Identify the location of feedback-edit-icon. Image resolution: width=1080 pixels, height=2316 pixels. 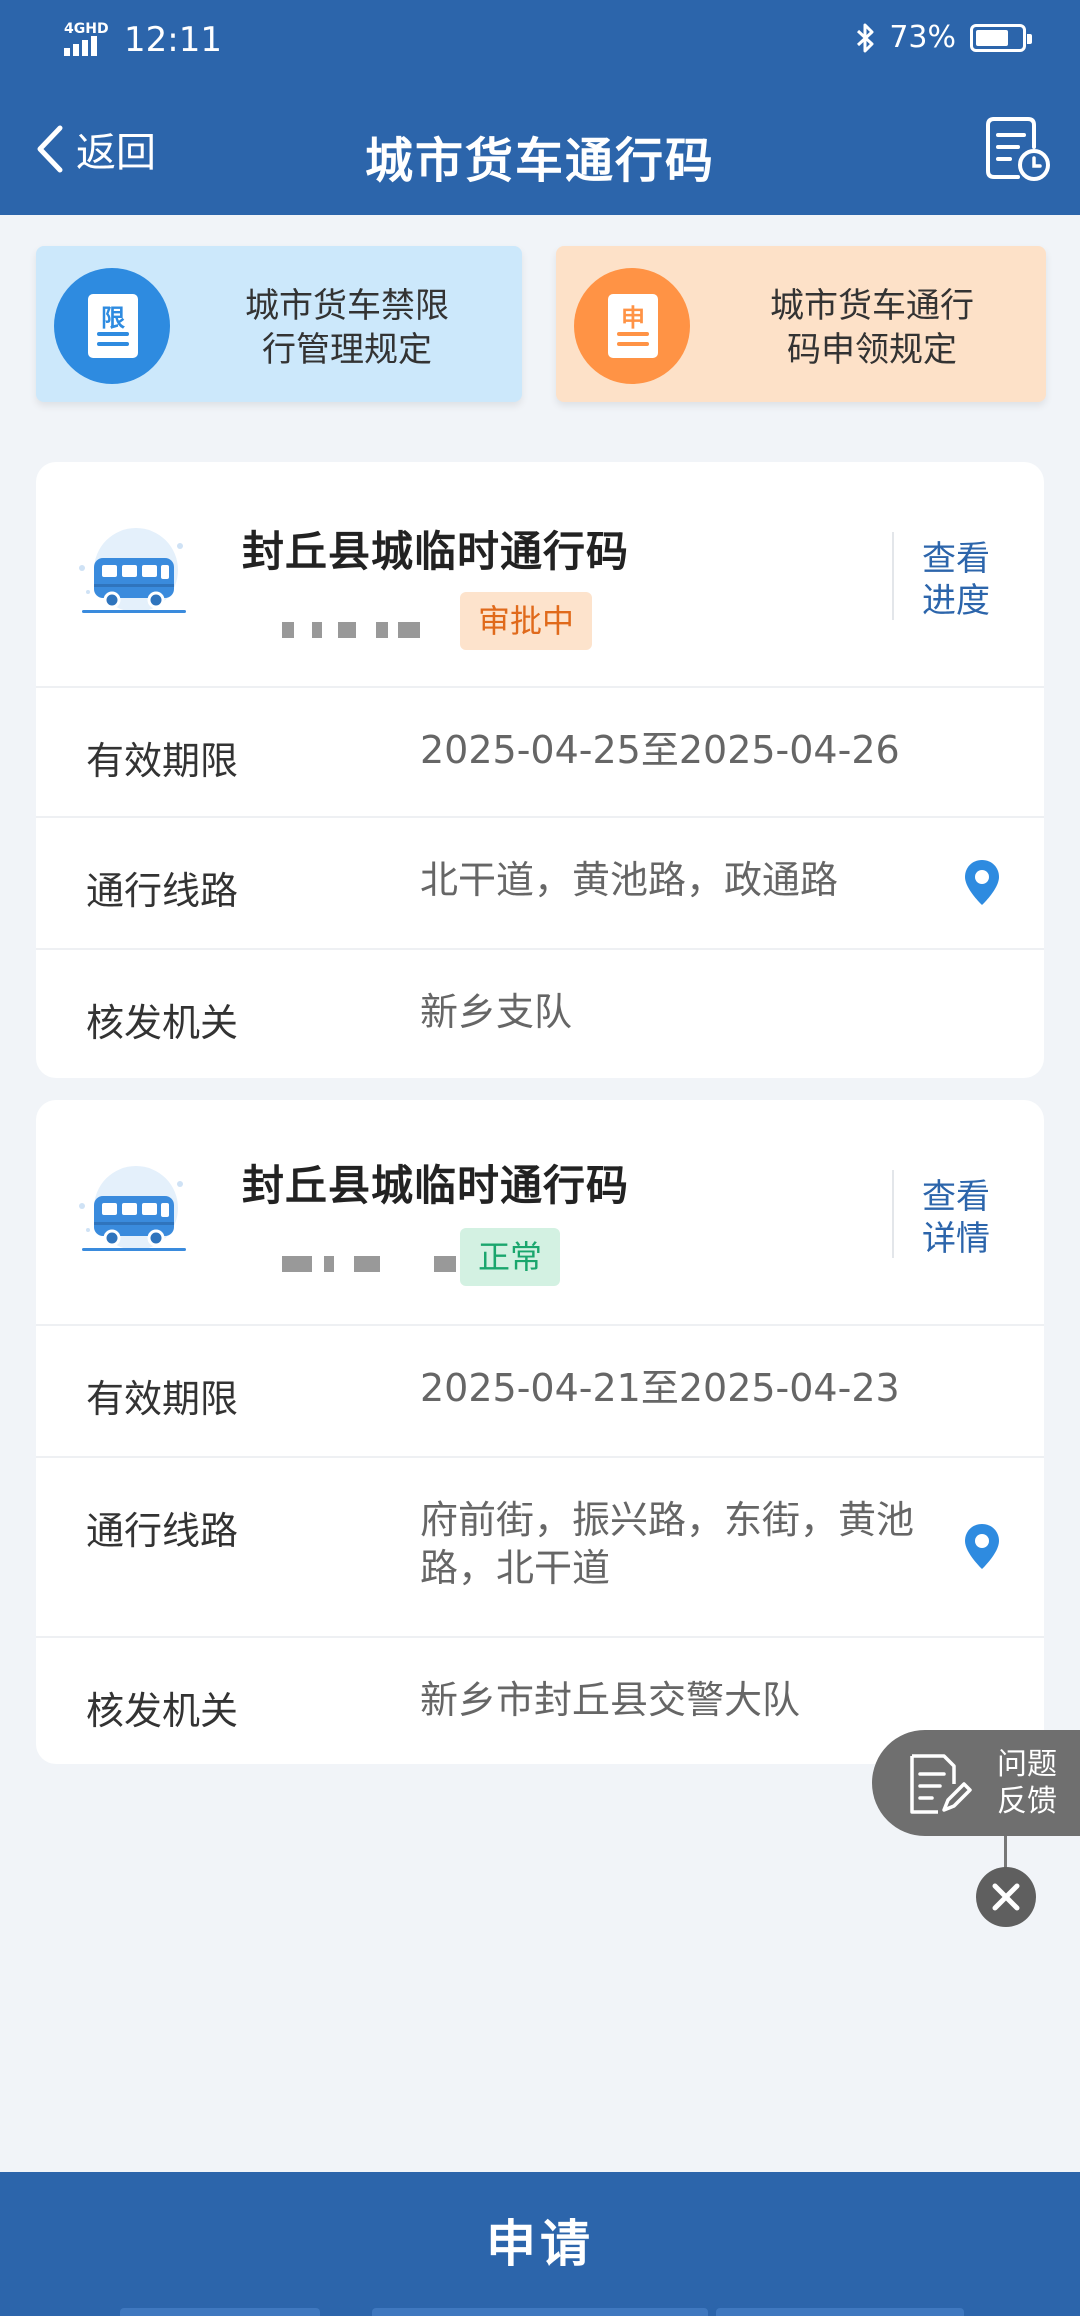
(941, 1784).